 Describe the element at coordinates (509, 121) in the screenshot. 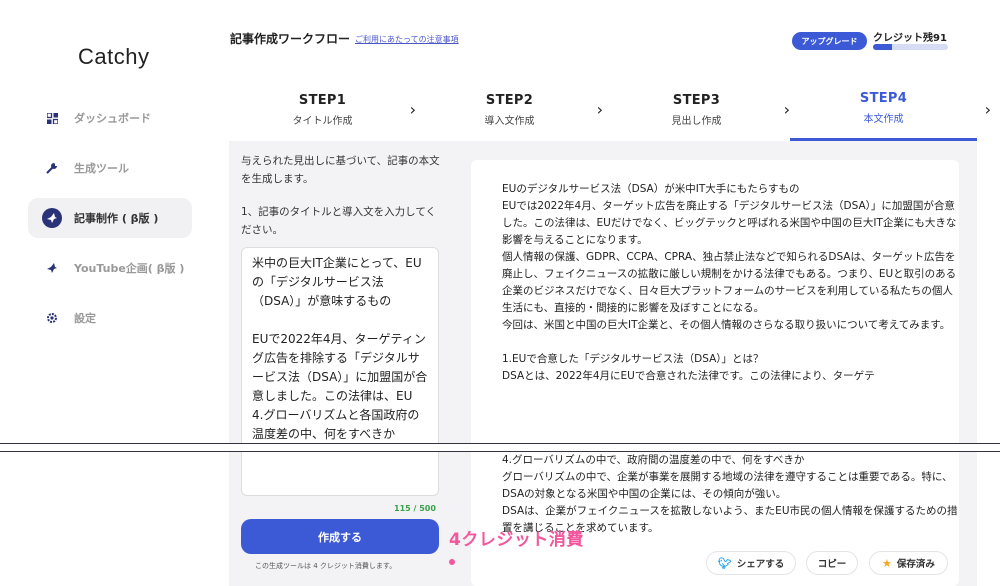

I see `step-name: 導入文作成` at that location.